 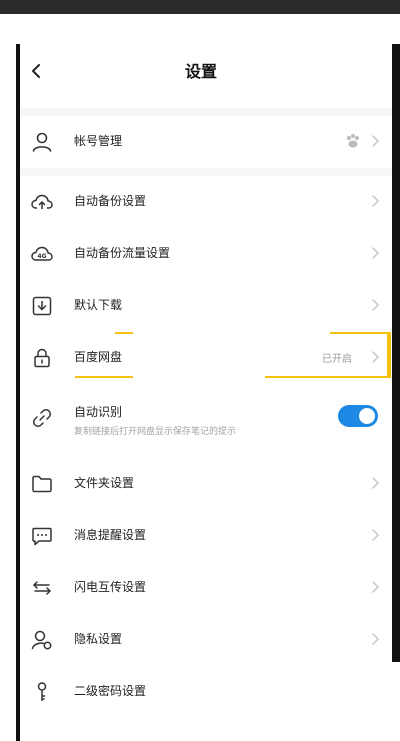 I want to click on flash-transfer-row: 闪电互传设置, so click(x=206, y=588).